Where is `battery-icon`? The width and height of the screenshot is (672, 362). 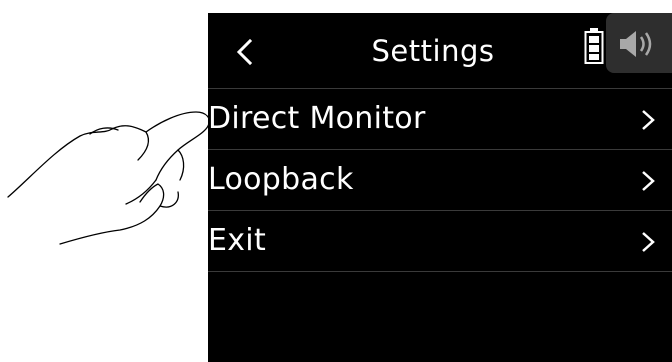 battery-icon is located at coordinates (594, 46).